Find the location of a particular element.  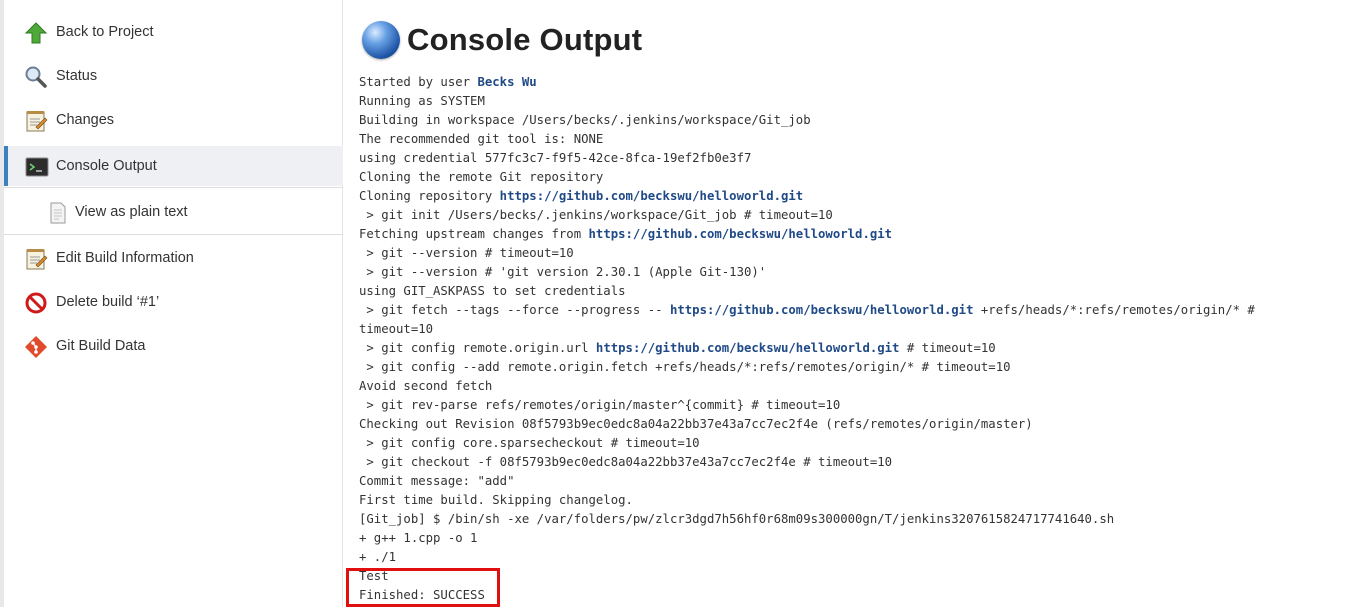

console-text: Started by user is located at coordinates (418, 82).